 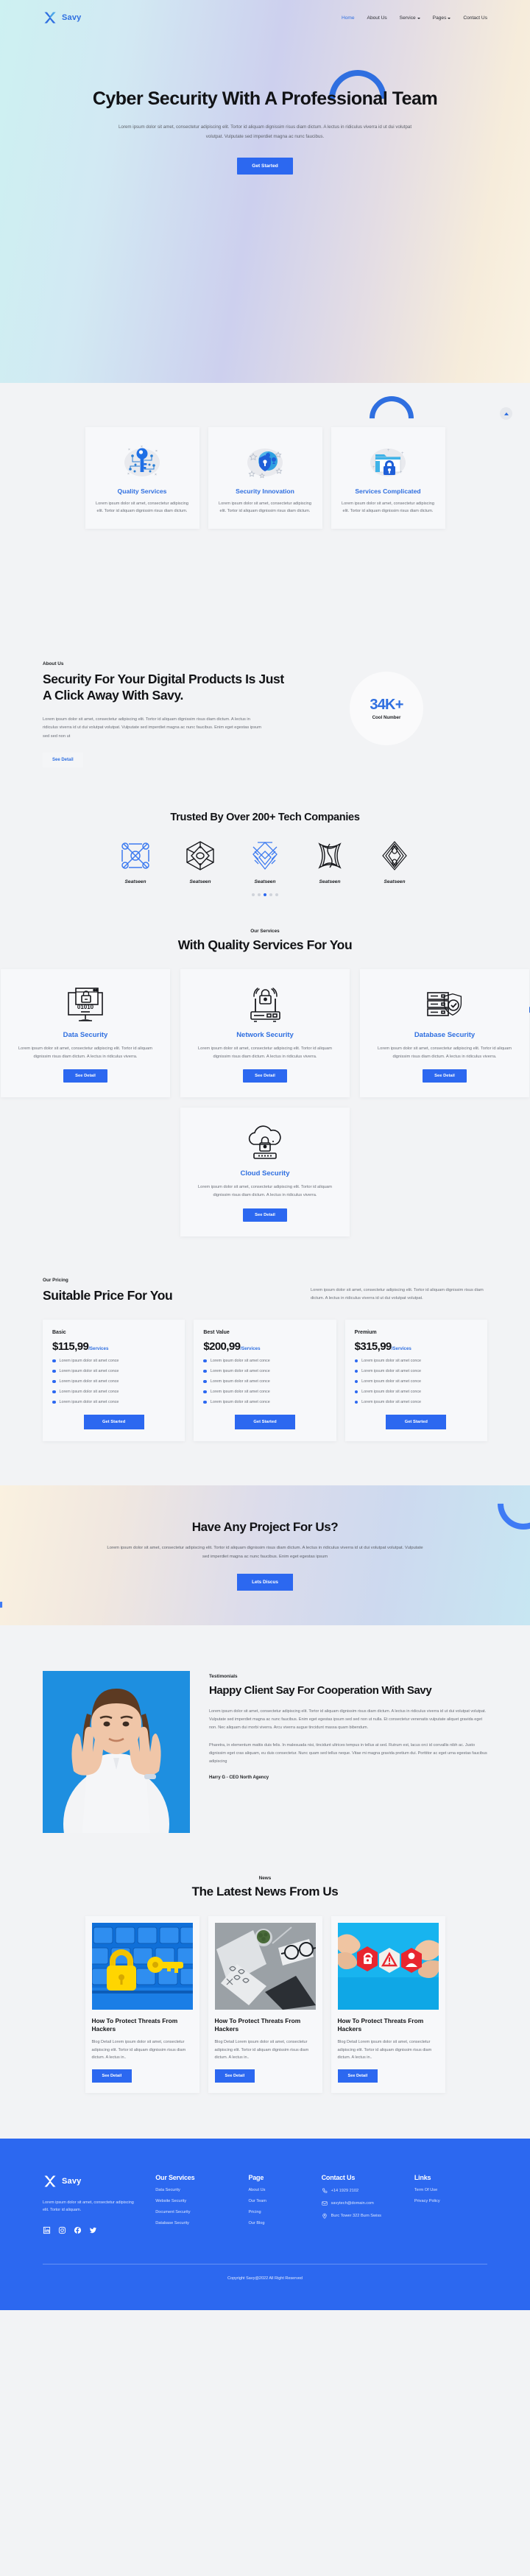 What do you see at coordinates (388, 491) in the screenshot?
I see `feature-title: Services Complicated` at bounding box center [388, 491].